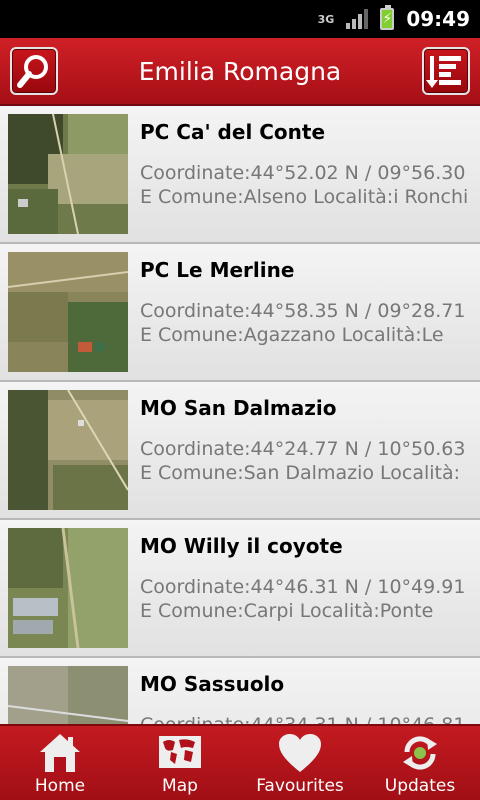 The image size is (480, 800). What do you see at coordinates (300, 753) in the screenshot?
I see `heart-icon` at bounding box center [300, 753].